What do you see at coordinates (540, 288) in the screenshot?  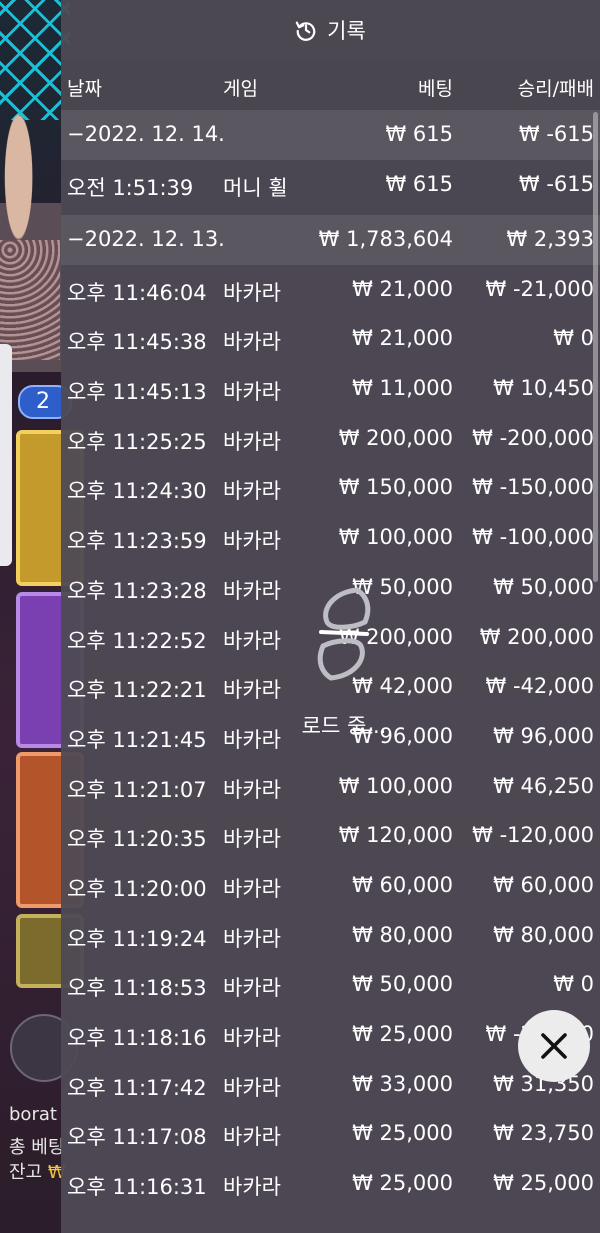 I see `row-result: ₩ -21,000` at bounding box center [540, 288].